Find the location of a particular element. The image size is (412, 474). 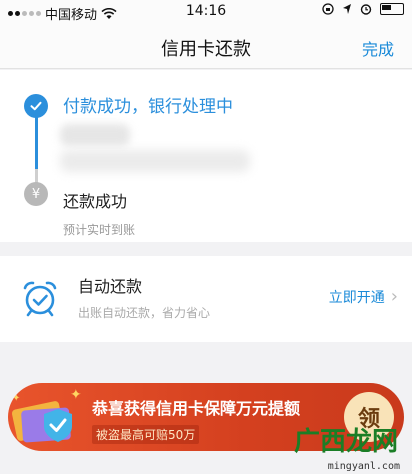

promo-subtitle: 被盗最高可赔50万 is located at coordinates (146, 434).